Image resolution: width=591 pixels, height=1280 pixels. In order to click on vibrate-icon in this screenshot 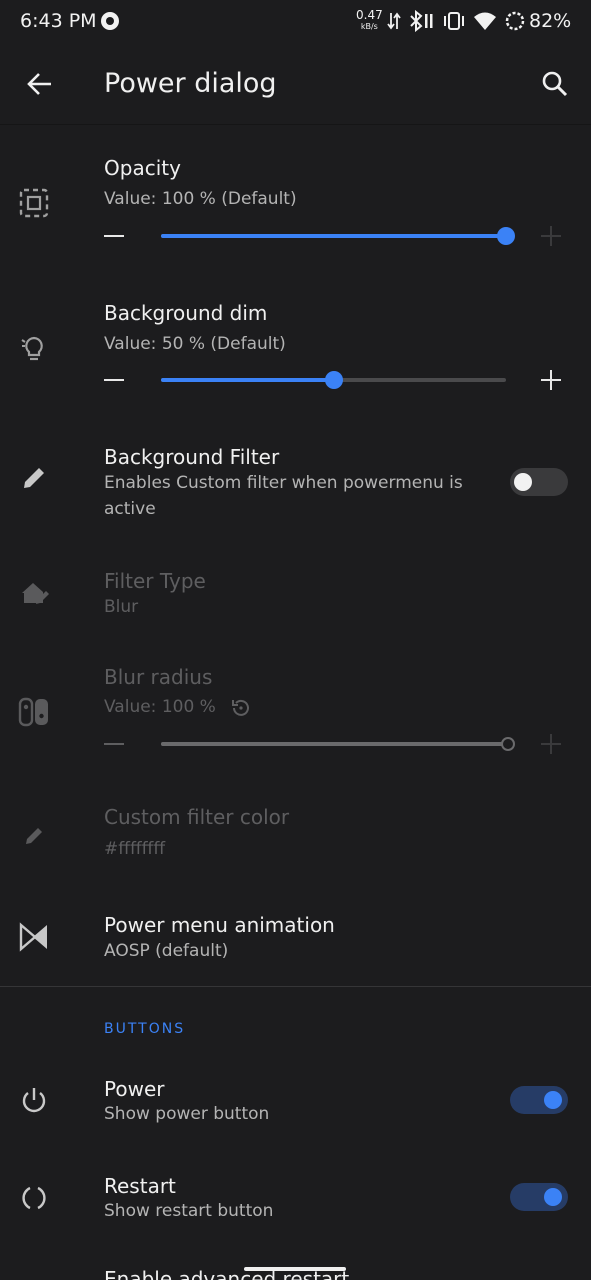, I will do `click(454, 21)`.